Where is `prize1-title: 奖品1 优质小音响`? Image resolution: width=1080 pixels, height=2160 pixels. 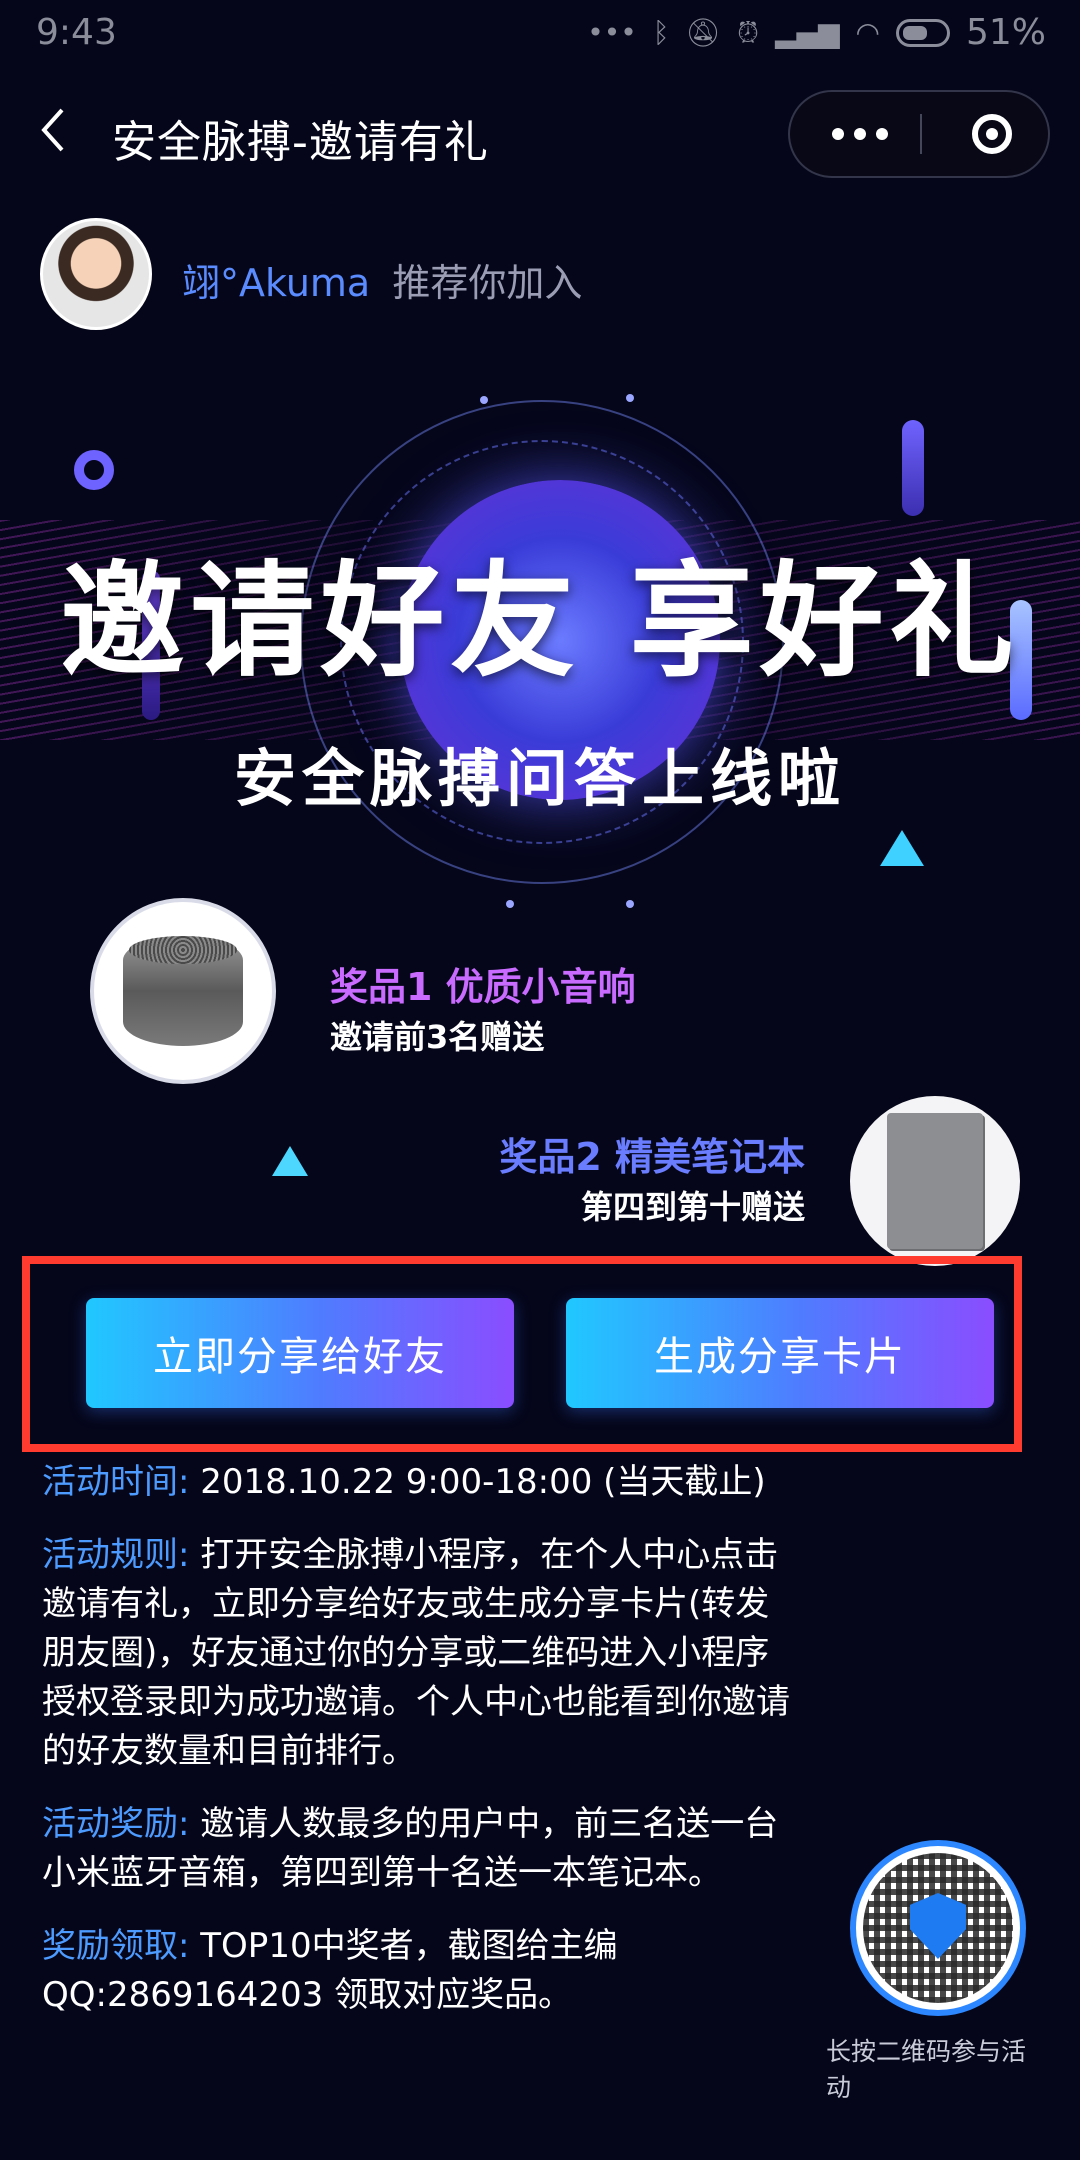 prize1-title: 奖品1 优质小音响 is located at coordinates (483, 987).